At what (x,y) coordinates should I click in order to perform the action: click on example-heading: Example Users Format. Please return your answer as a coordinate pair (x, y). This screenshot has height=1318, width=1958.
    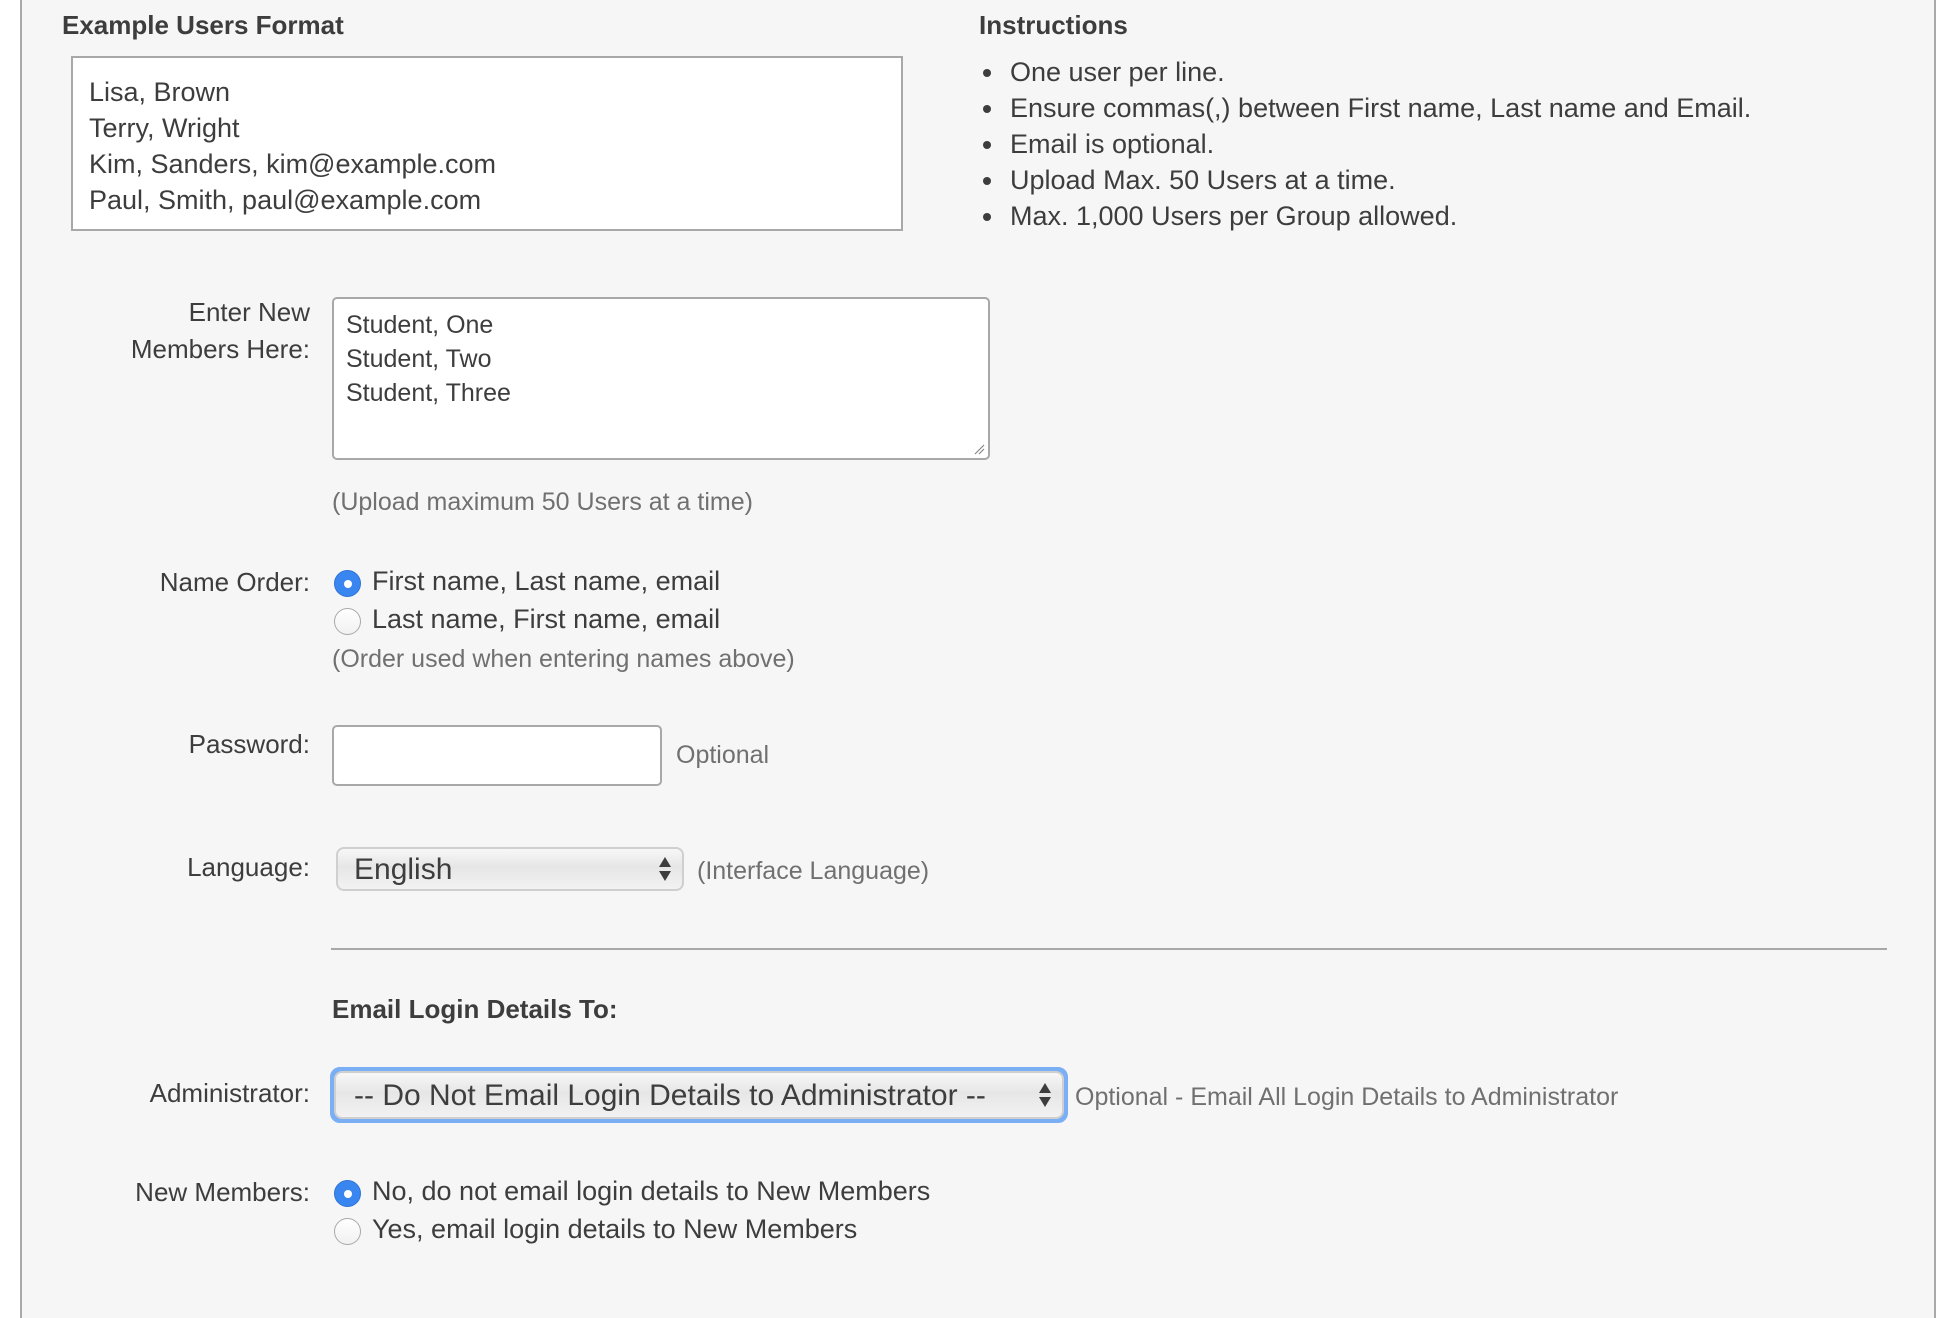
    Looking at the image, I should click on (203, 25).